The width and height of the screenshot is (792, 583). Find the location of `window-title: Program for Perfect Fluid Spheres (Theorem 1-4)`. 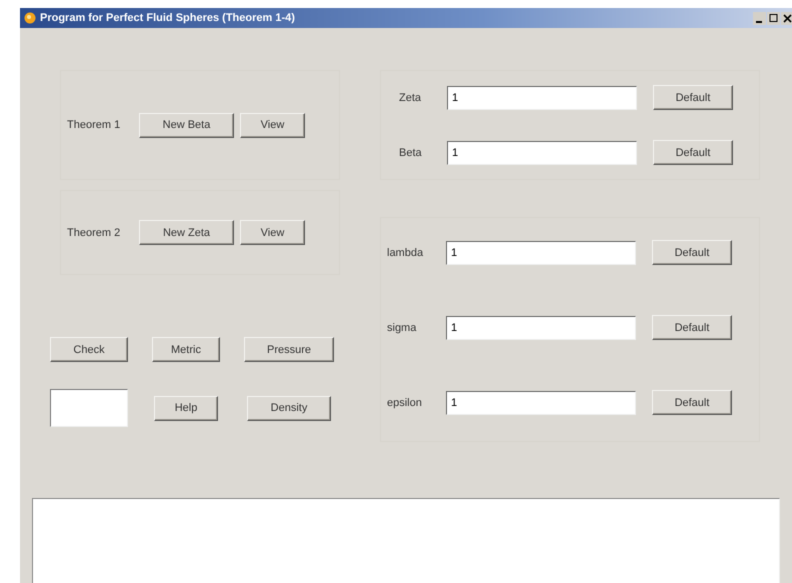

window-title: Program for Perfect Fluid Spheres (Theorem 1-4) is located at coordinates (168, 18).